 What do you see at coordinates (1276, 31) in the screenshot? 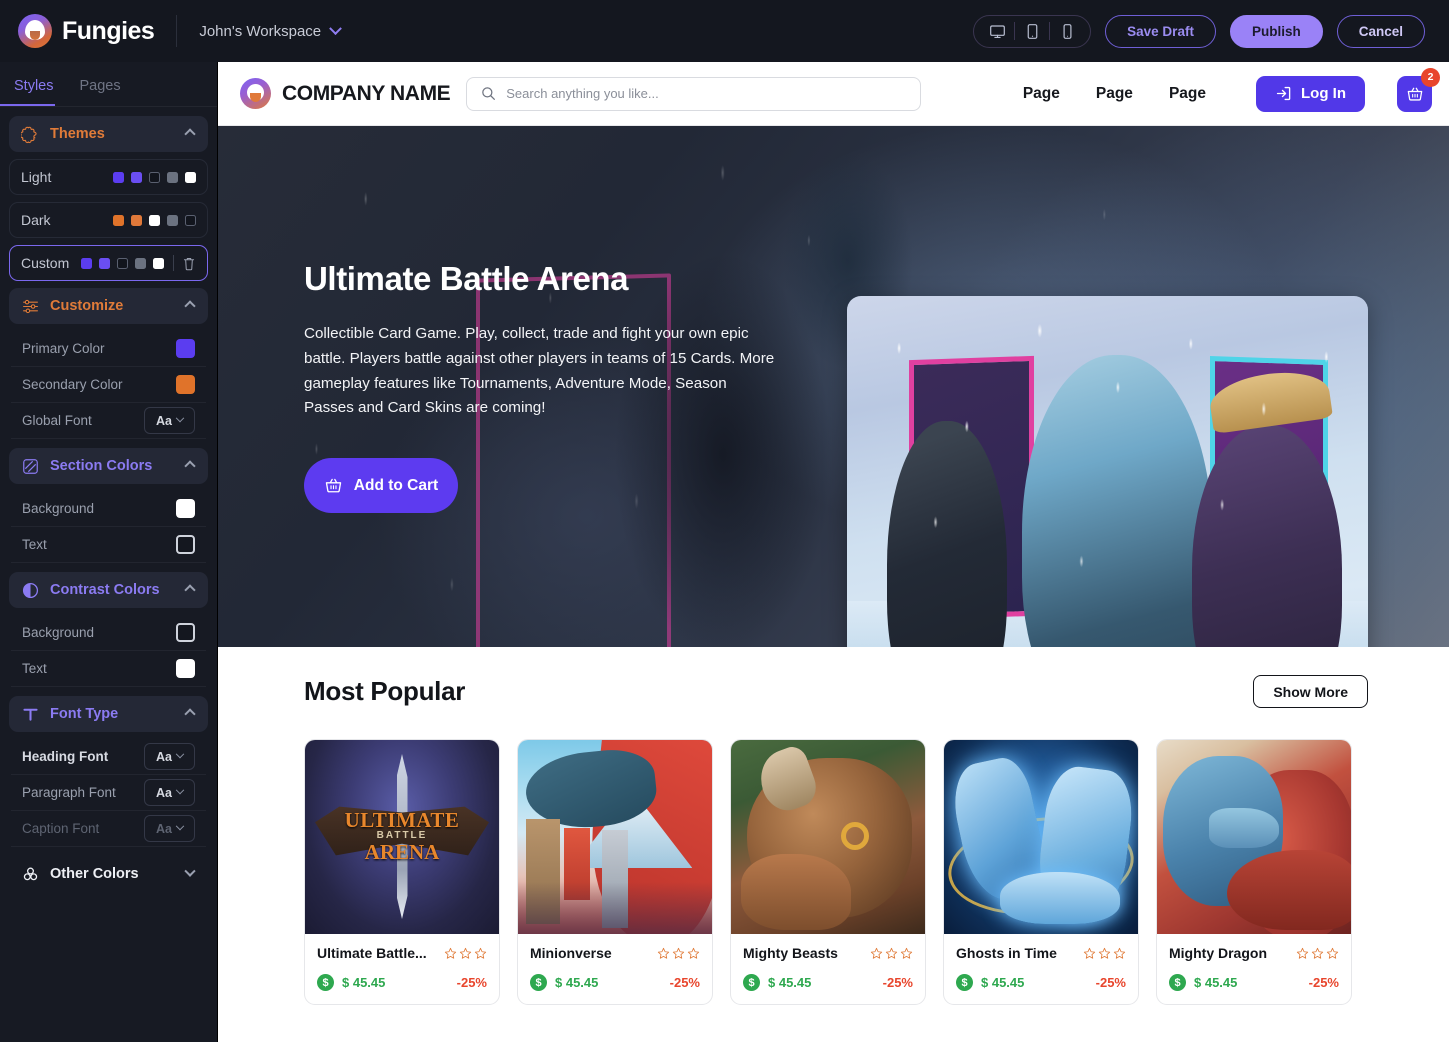
I see `publish-button: Publish` at bounding box center [1276, 31].